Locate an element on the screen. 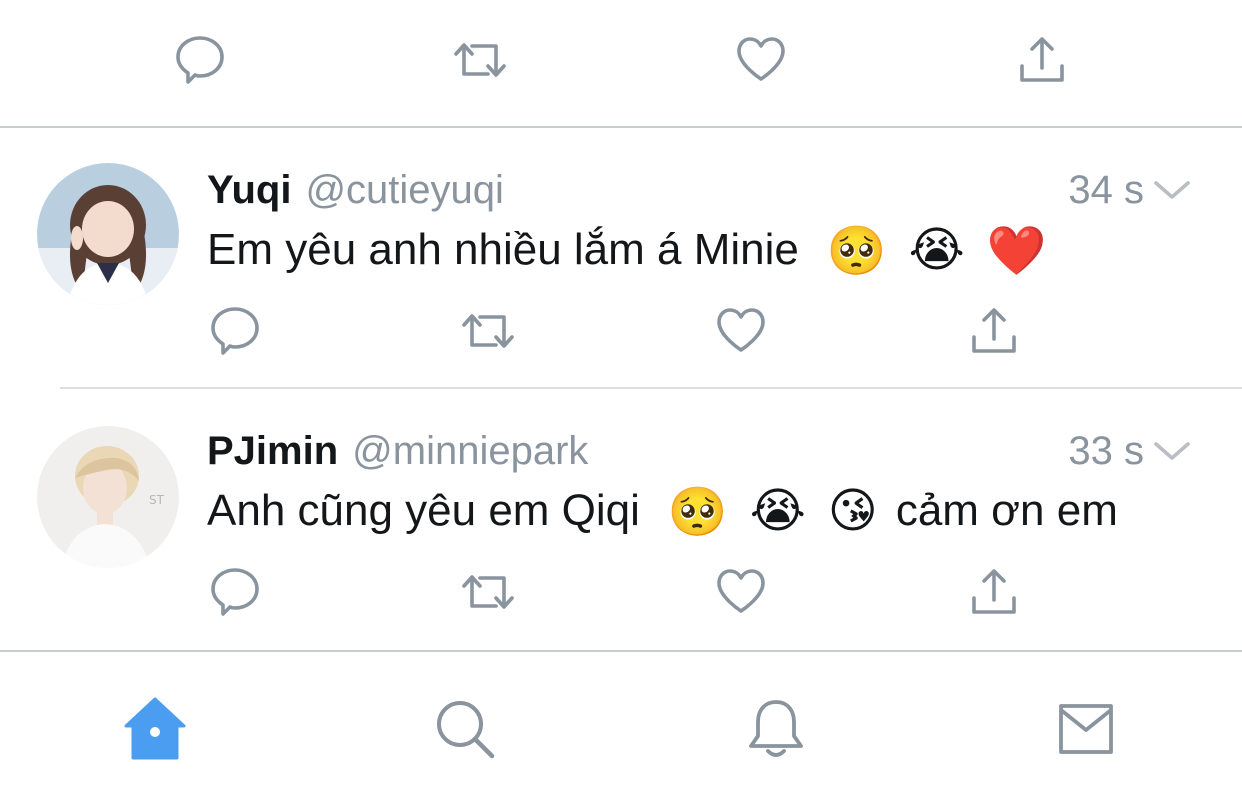 This screenshot has width=1242, height=801. timestamp: 33 s is located at coordinates (1106, 451).